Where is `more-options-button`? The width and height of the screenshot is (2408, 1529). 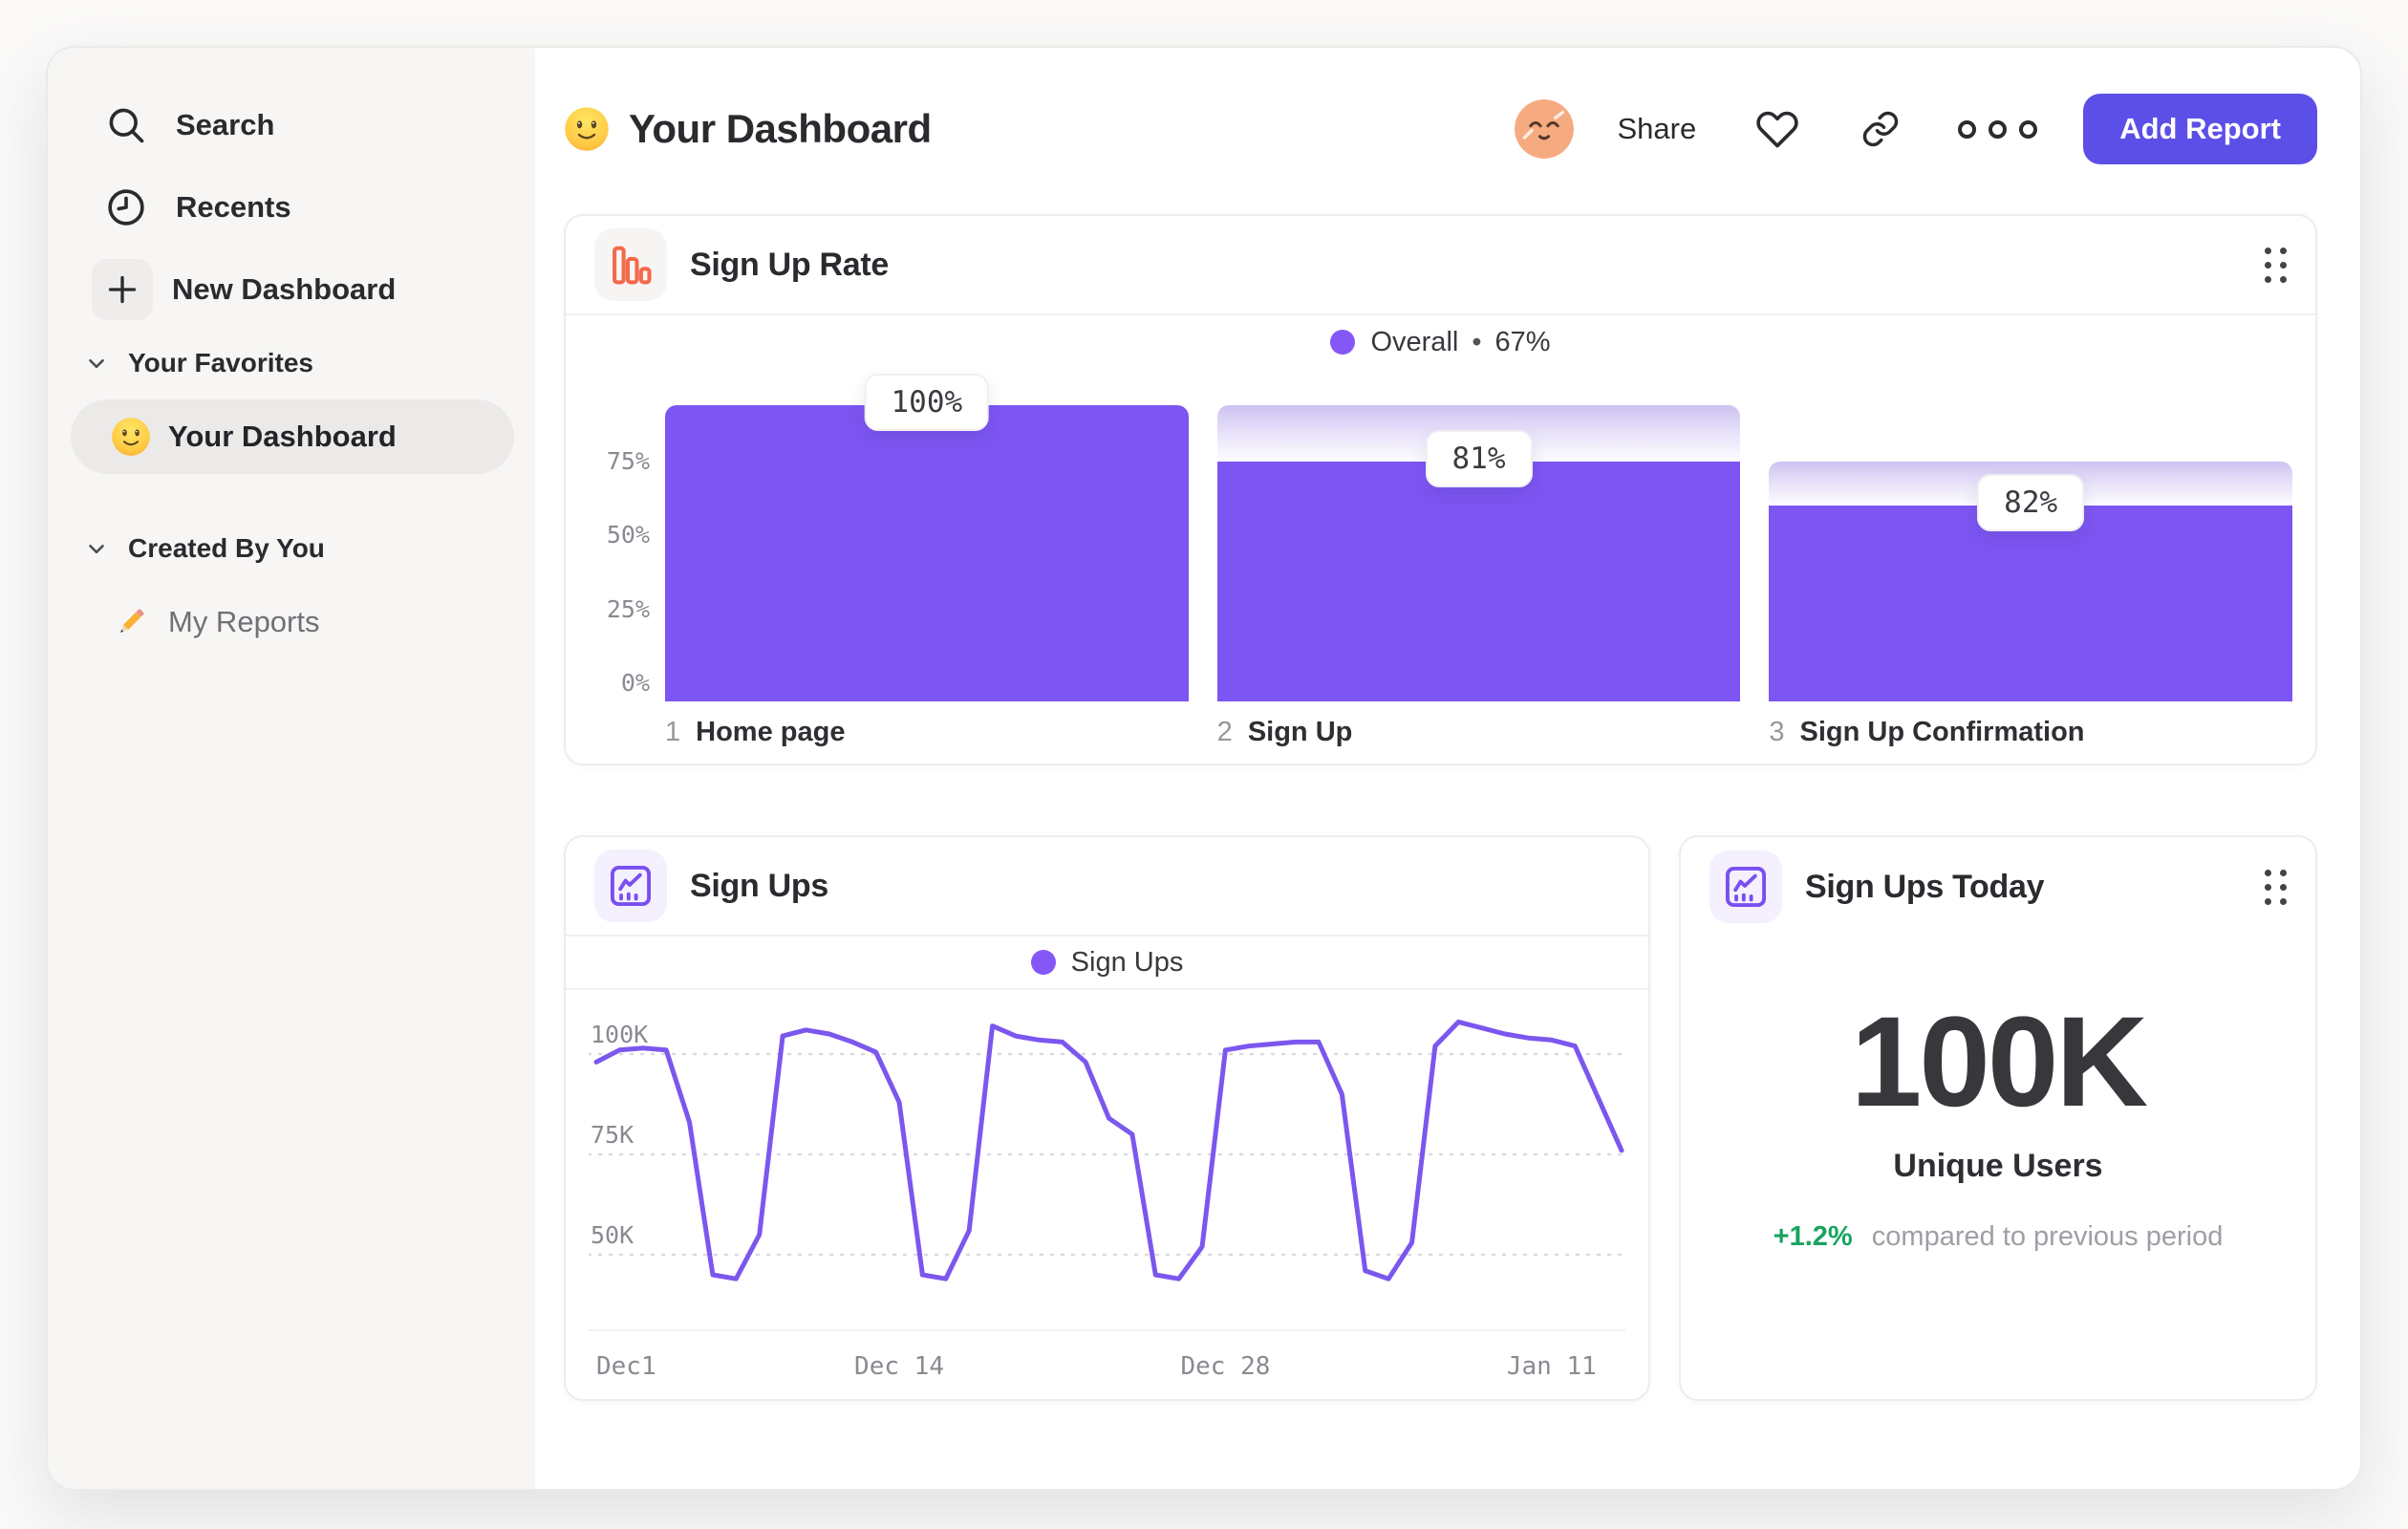
more-options-button is located at coordinates (1998, 129).